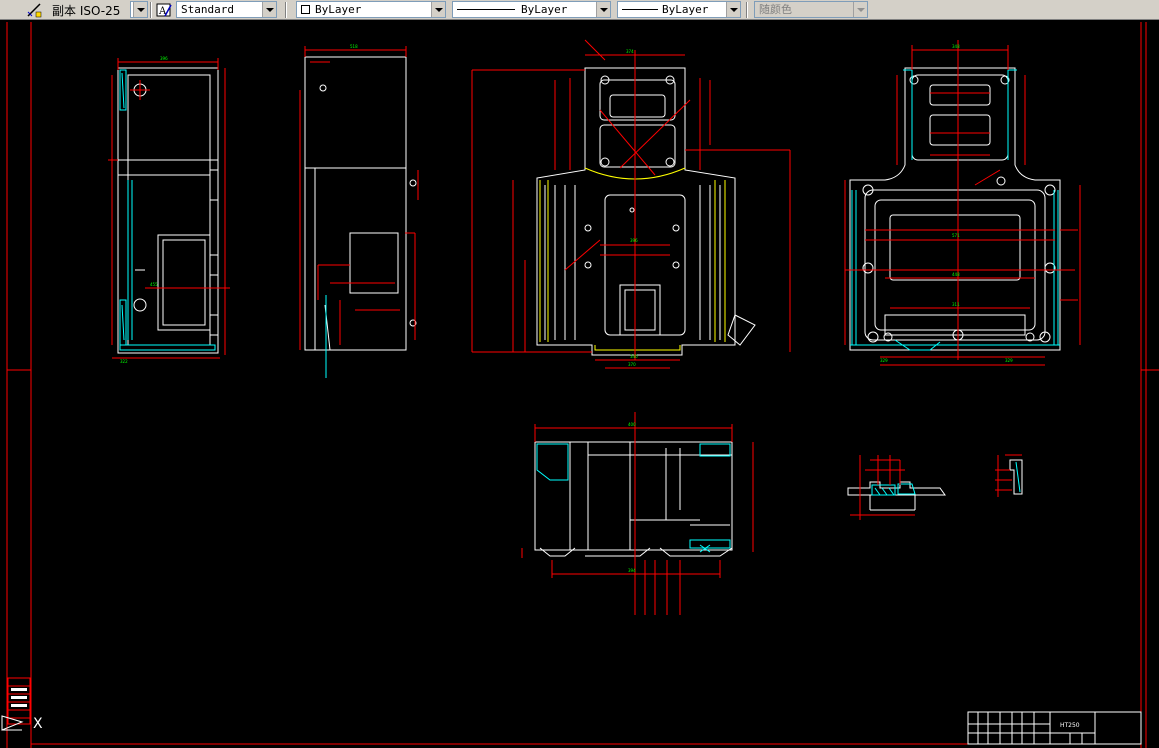  Describe the element at coordinates (775, 9) in the screenshot. I see `plot-style-value: 随颜色` at that location.